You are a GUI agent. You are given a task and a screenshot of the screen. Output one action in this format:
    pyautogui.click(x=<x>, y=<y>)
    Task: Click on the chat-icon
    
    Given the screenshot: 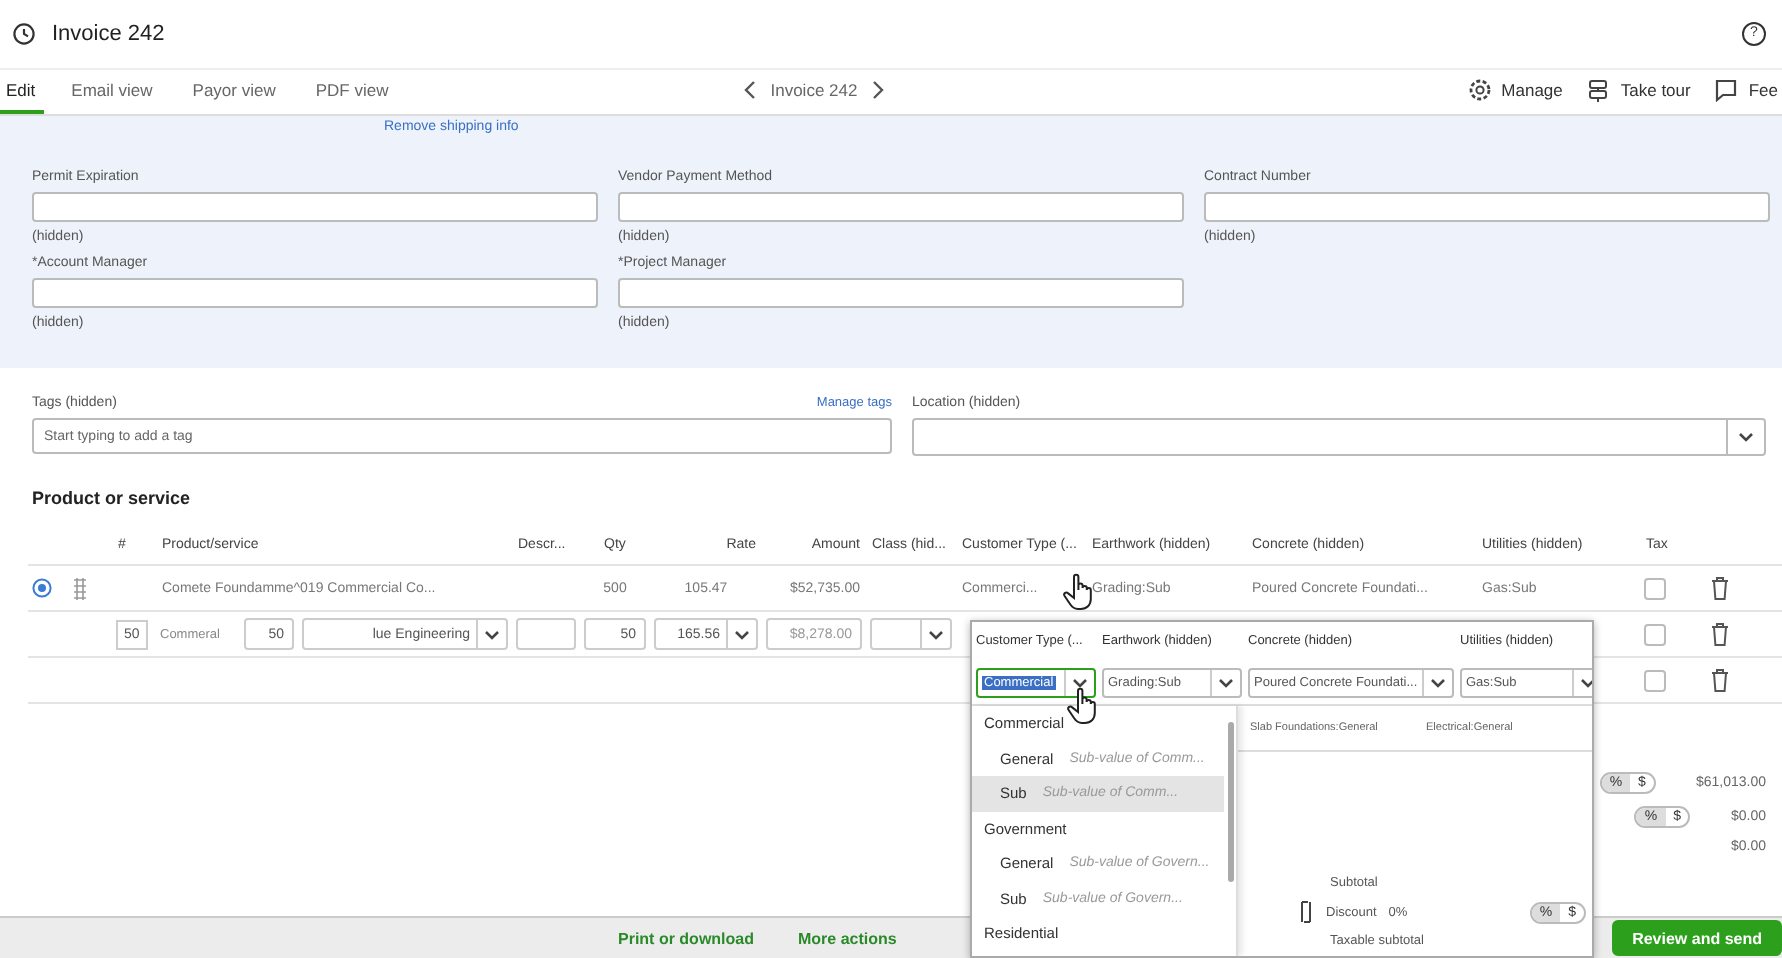 What is the action you would take?
    pyautogui.click(x=1726, y=90)
    